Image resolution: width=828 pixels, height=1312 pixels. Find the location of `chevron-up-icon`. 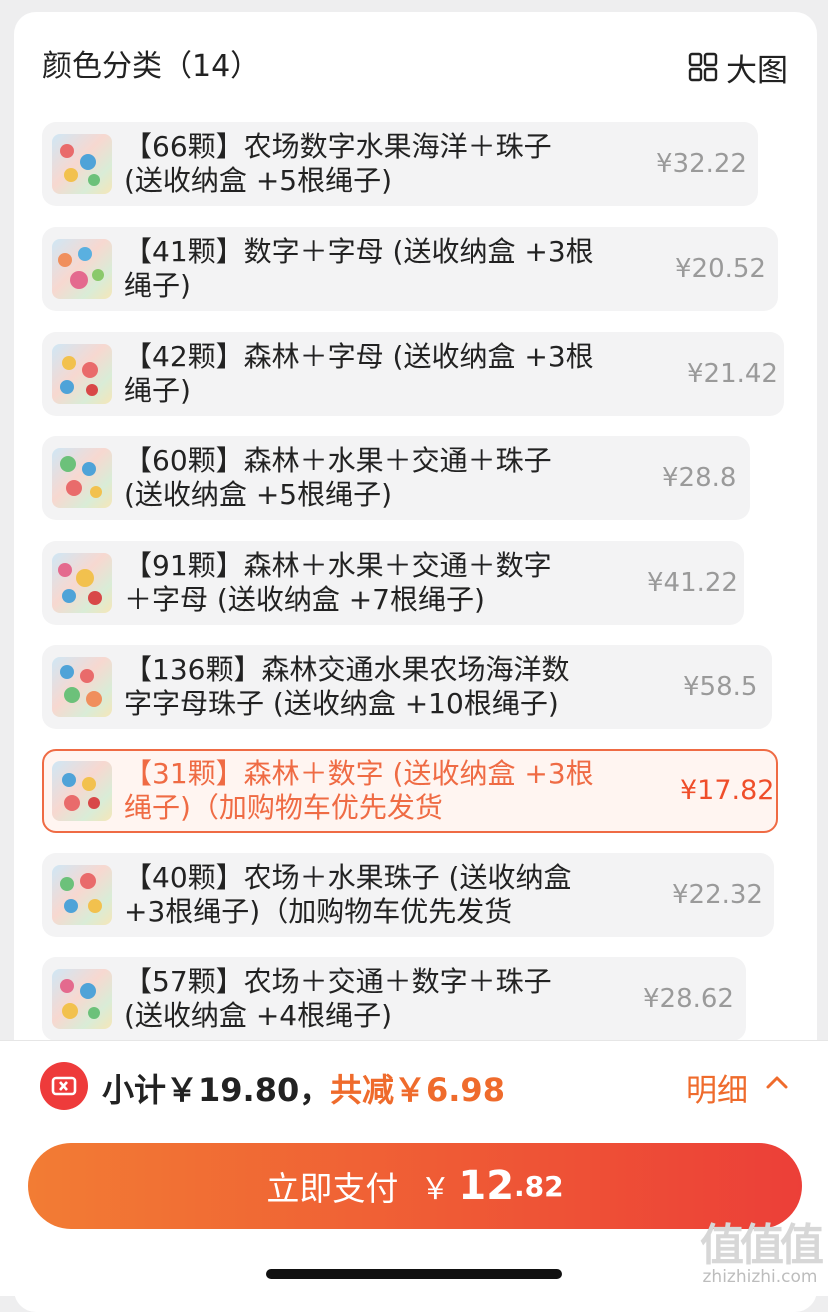

chevron-up-icon is located at coordinates (777, 1082).